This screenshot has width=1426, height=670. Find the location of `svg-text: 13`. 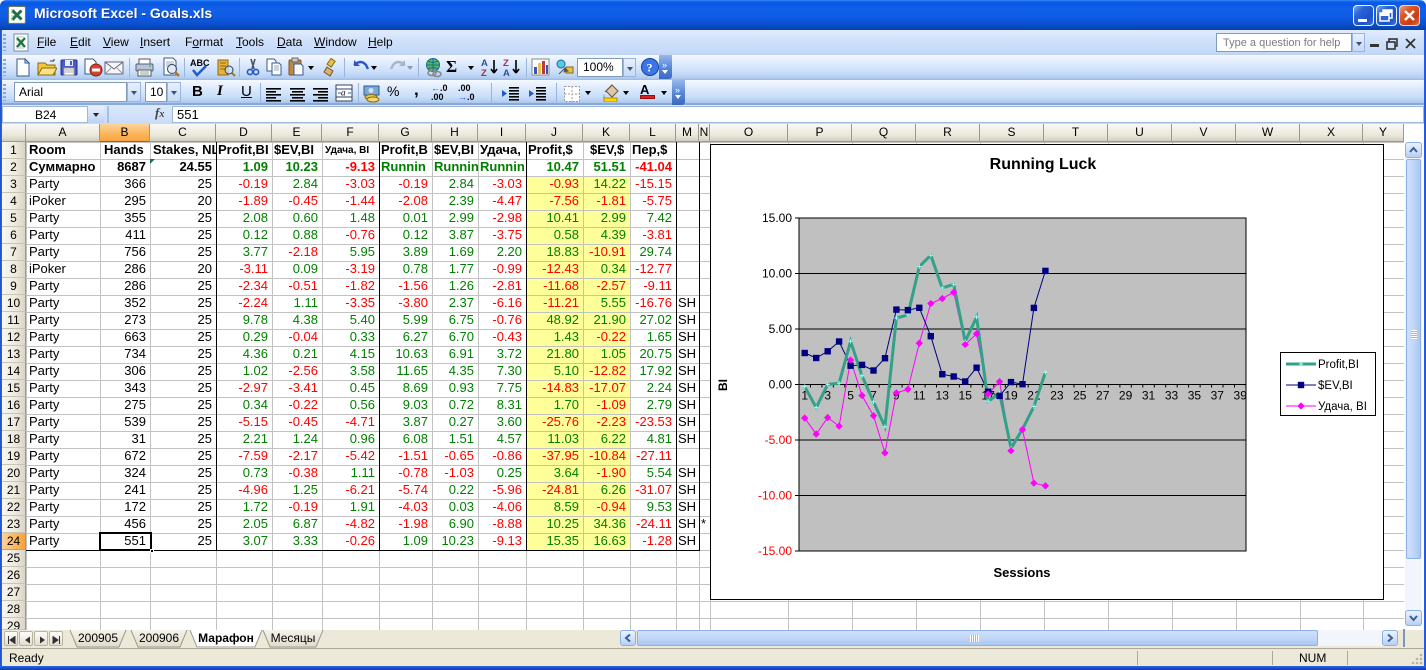

svg-text: 13 is located at coordinates (943, 396).